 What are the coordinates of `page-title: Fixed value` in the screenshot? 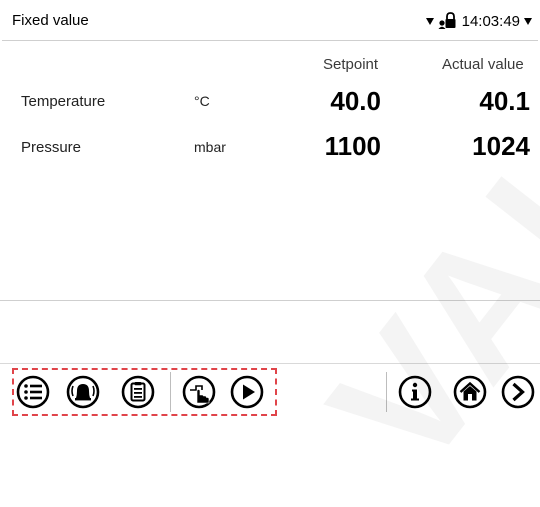 It's located at (50, 20).